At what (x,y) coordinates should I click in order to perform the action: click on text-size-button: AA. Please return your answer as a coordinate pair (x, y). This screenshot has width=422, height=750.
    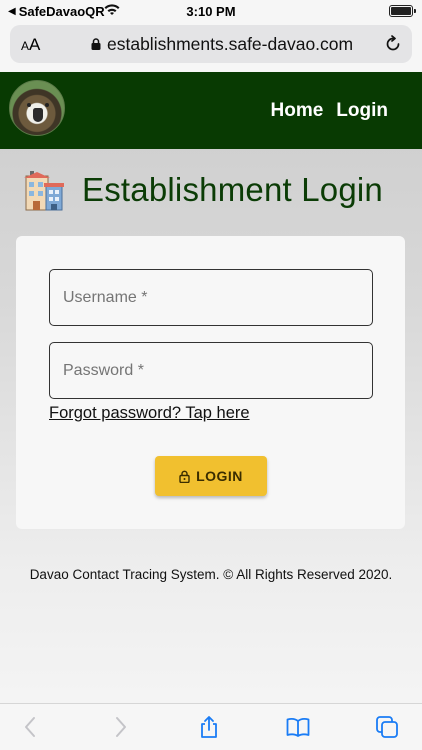
    Looking at the image, I should click on (30, 45).